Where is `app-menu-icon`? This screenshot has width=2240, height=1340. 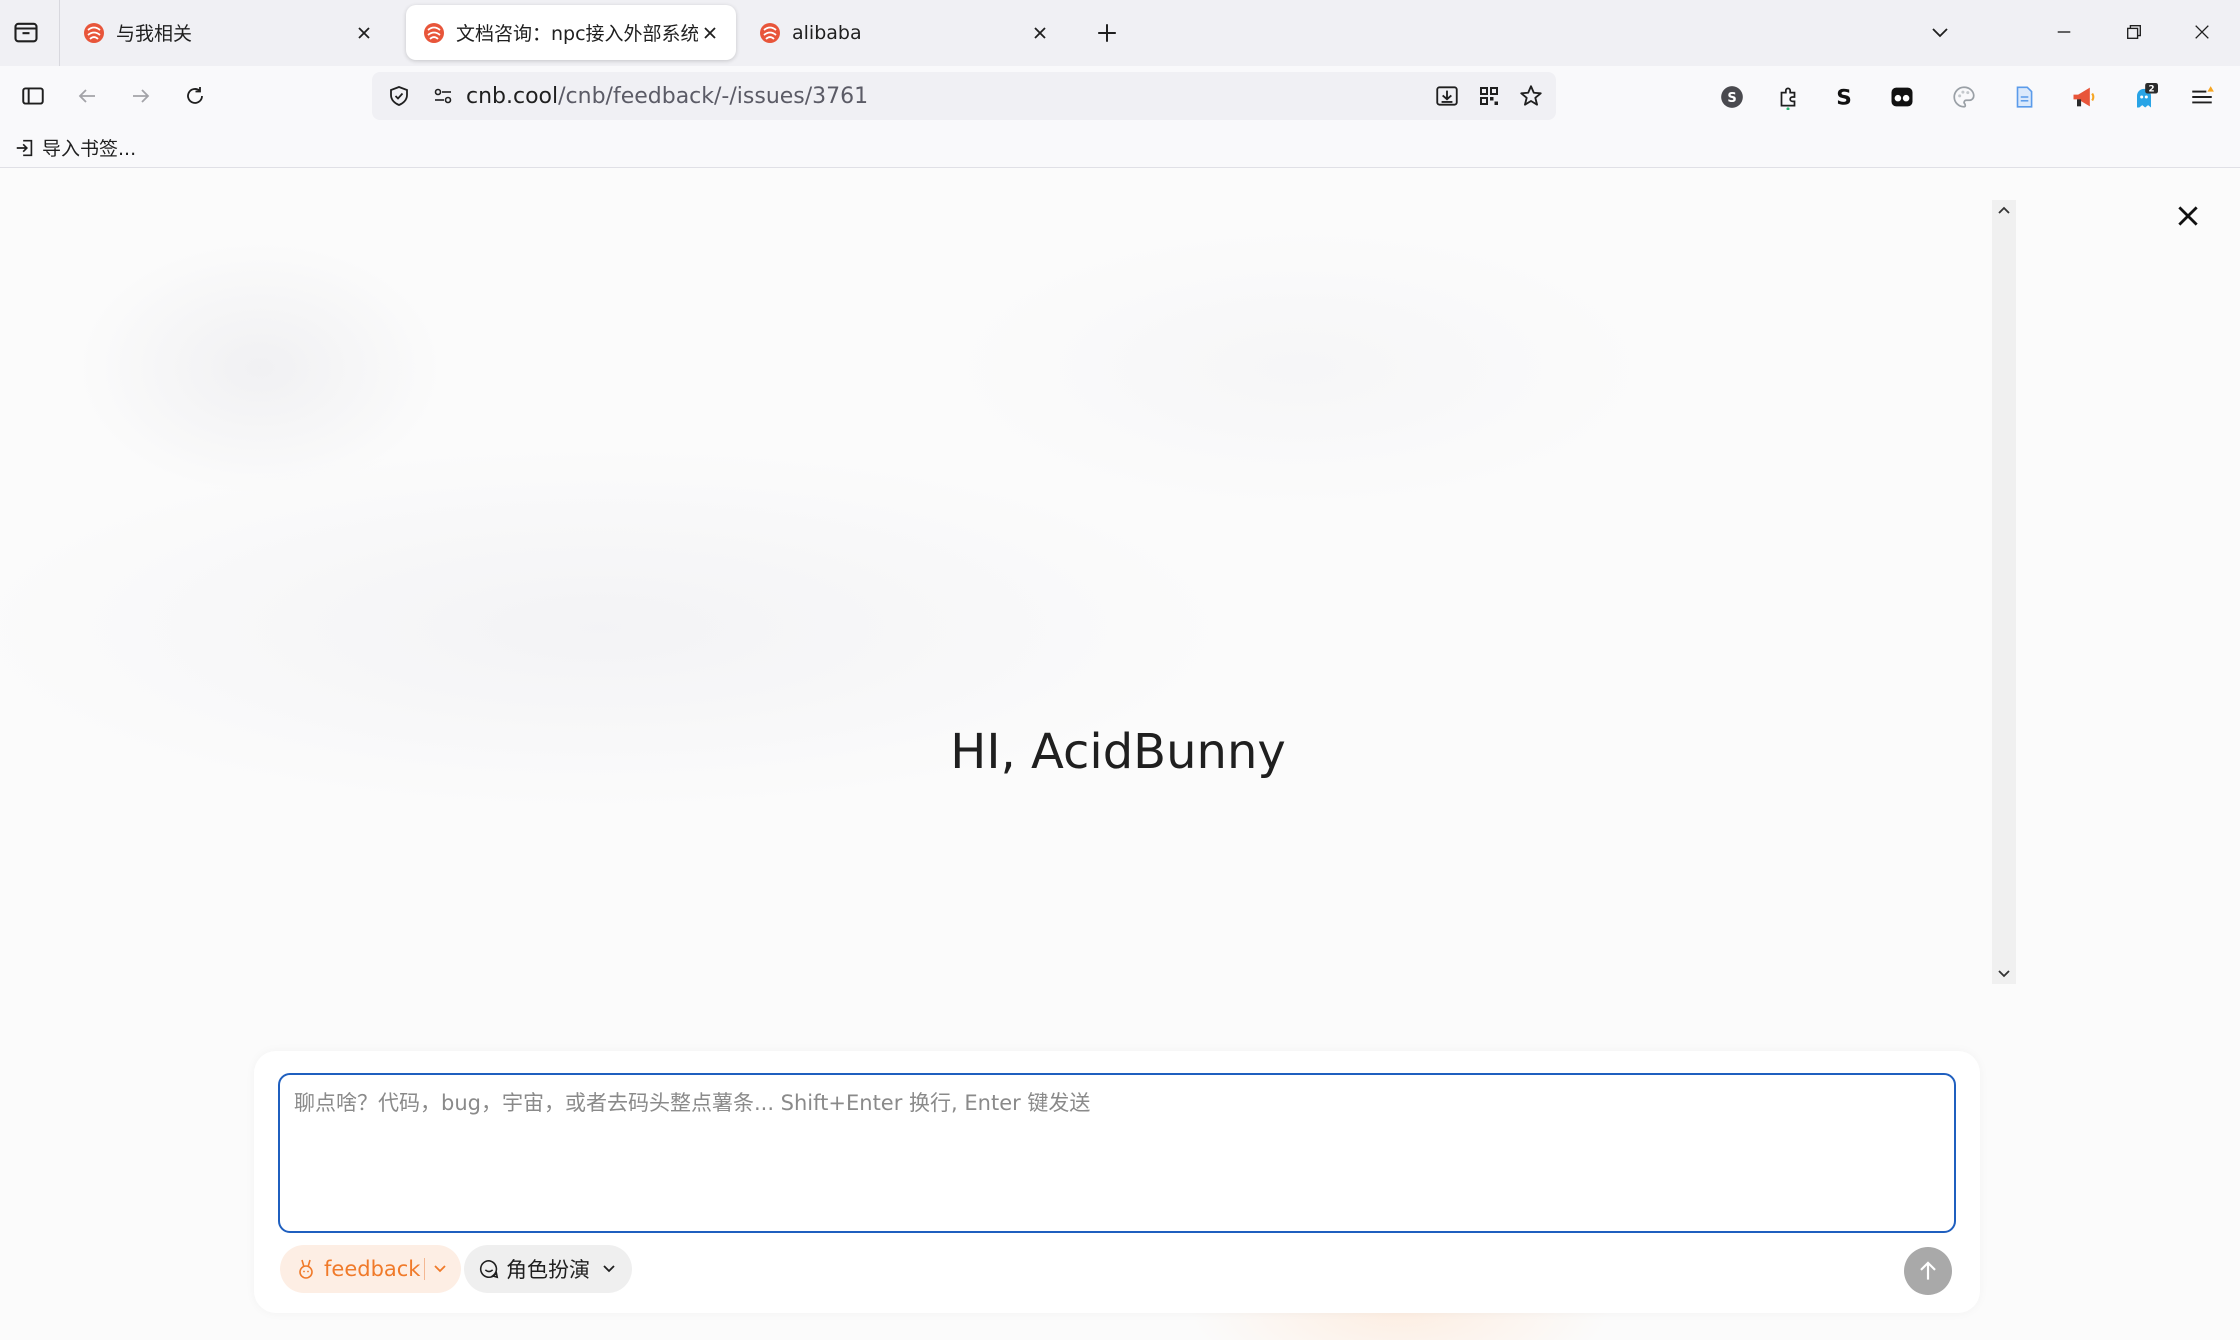 app-menu-icon is located at coordinates (2202, 97).